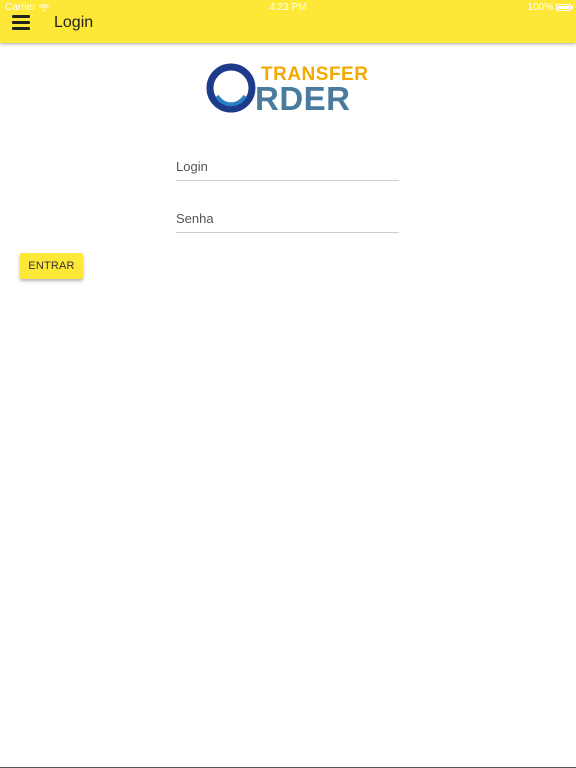 The width and height of the screenshot is (576, 768). Describe the element at coordinates (21, 23) in the screenshot. I see `menu-button` at that location.